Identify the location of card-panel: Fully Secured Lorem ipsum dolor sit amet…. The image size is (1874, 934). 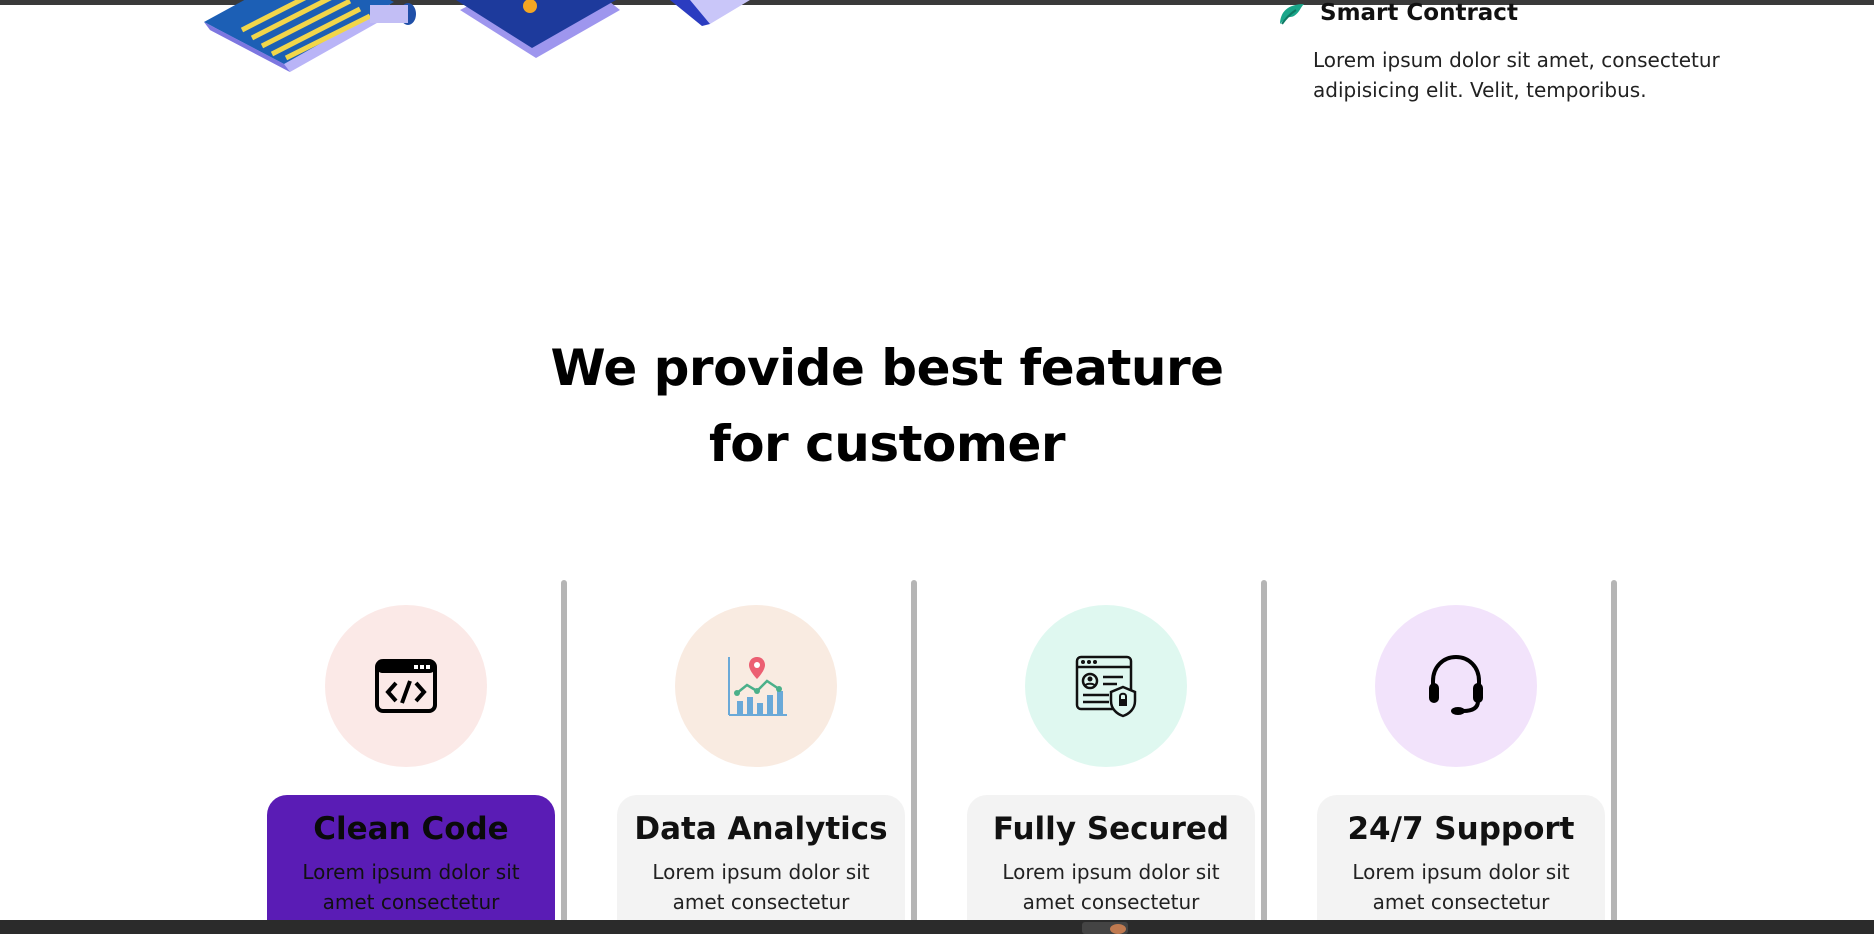
(1111, 864).